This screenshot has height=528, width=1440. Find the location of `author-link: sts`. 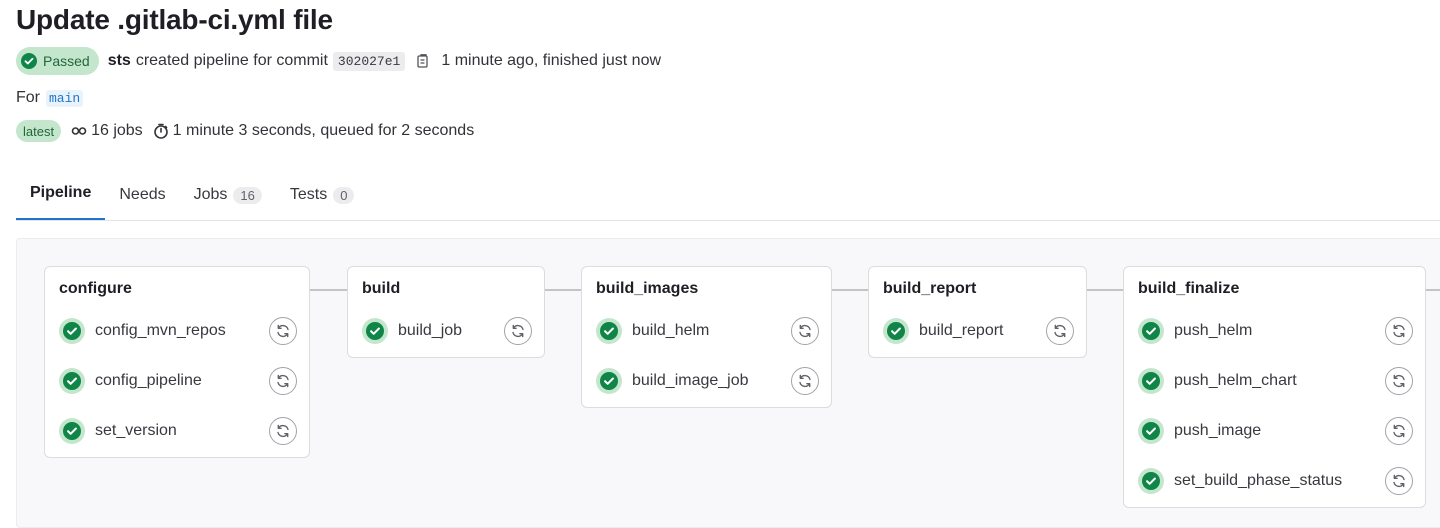

author-link: sts is located at coordinates (119, 61).